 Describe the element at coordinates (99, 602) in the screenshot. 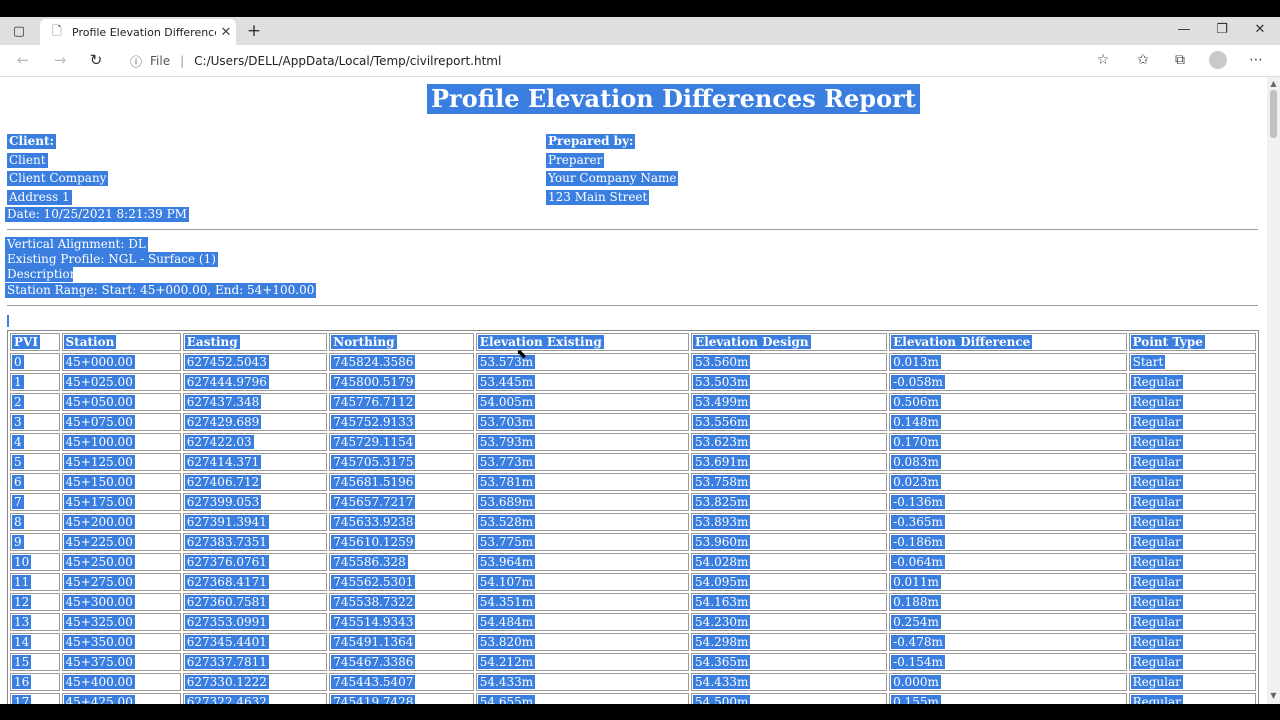

I see `cell-value: 45+300.00` at that location.